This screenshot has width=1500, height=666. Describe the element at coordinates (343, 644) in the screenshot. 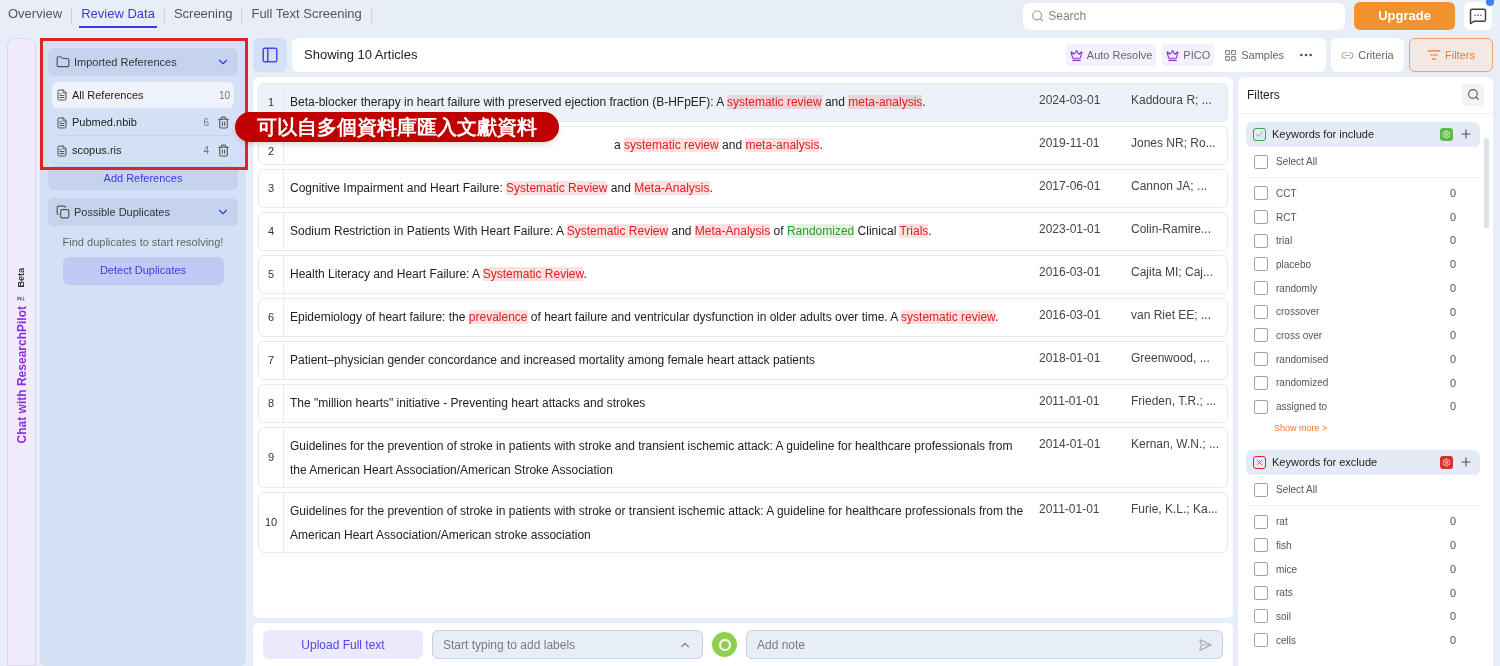

I see `upload-full-text-button: Upload Full text` at that location.